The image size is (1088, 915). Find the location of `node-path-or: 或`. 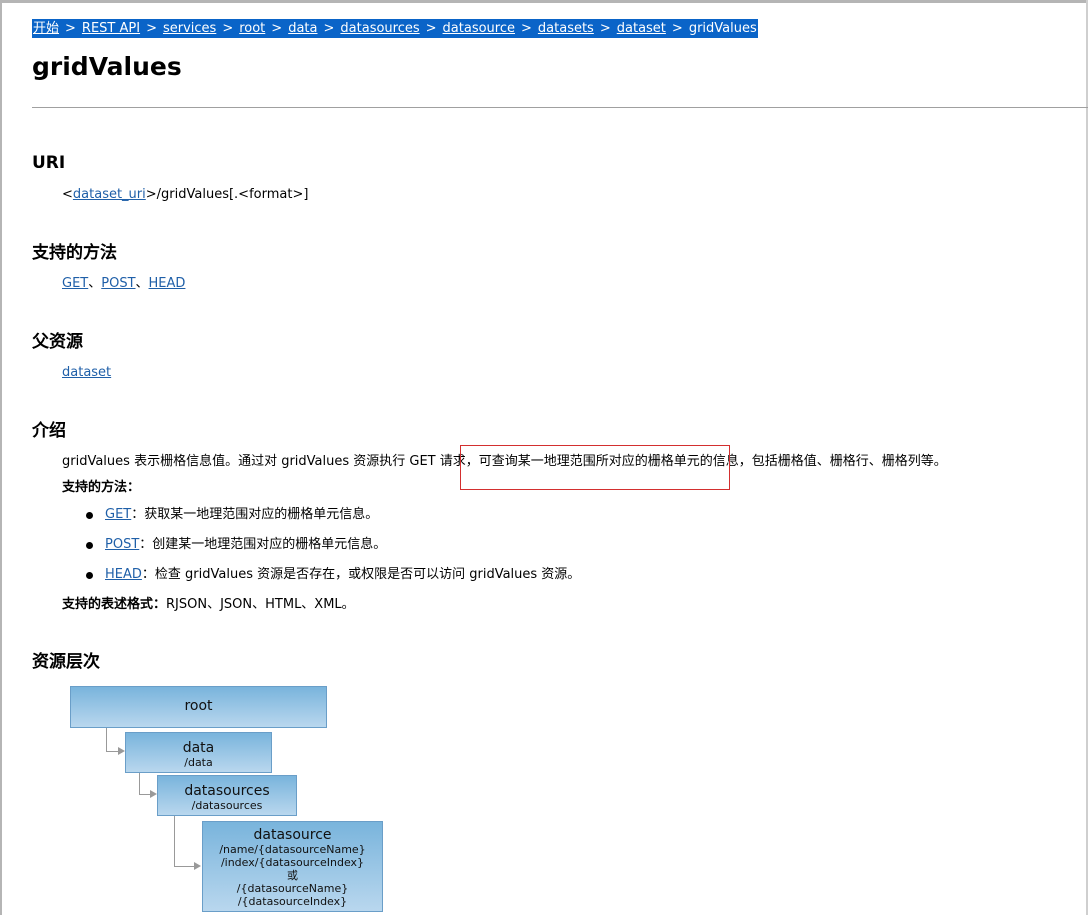

node-path-or: 或 is located at coordinates (292, 875).